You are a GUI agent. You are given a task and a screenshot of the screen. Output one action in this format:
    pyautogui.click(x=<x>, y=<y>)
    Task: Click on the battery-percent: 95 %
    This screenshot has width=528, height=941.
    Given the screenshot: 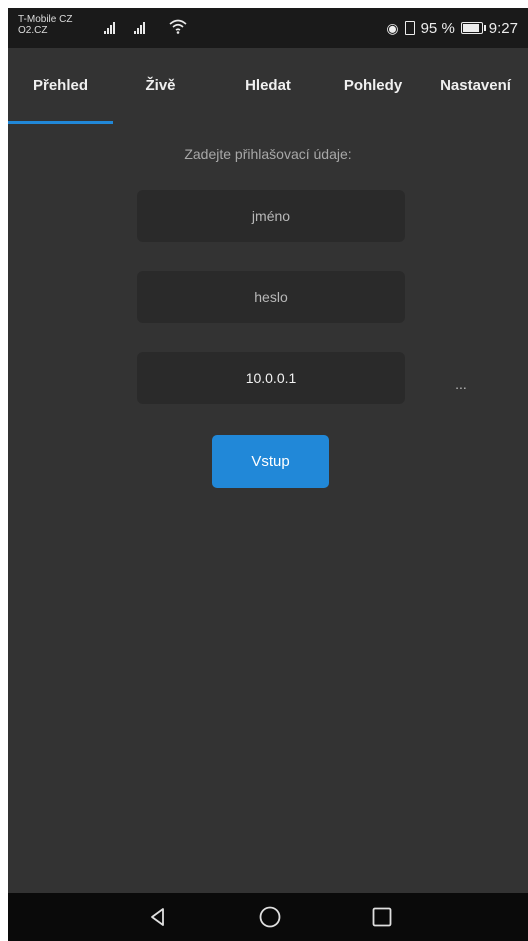 What is the action you would take?
    pyautogui.click(x=437, y=28)
    